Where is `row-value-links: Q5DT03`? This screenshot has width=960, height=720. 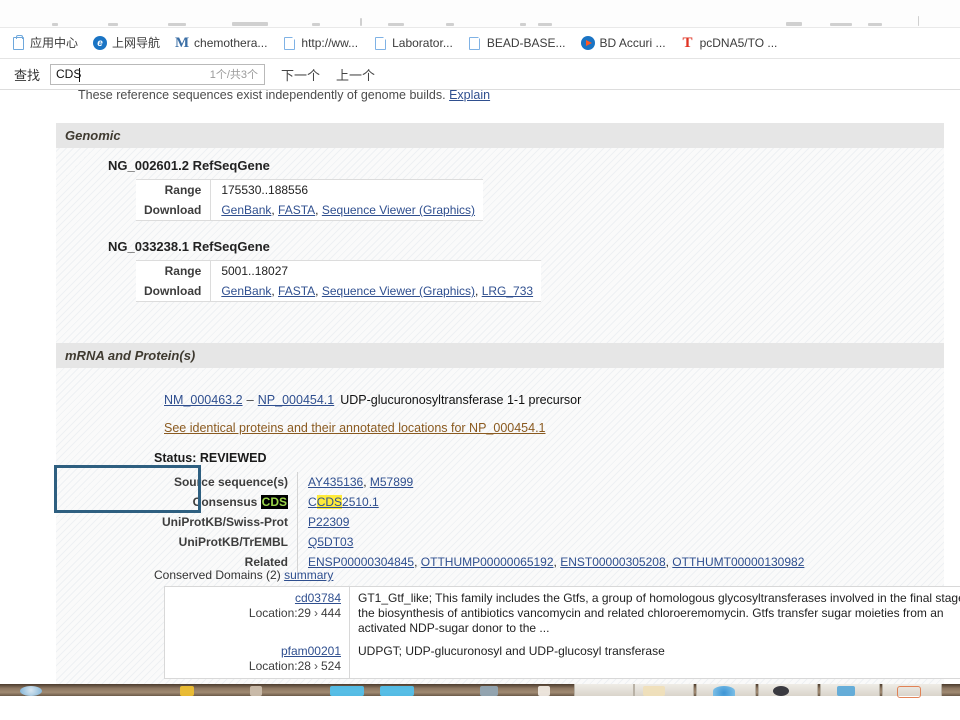 row-value-links: Q5DT03 is located at coordinates (555, 542).